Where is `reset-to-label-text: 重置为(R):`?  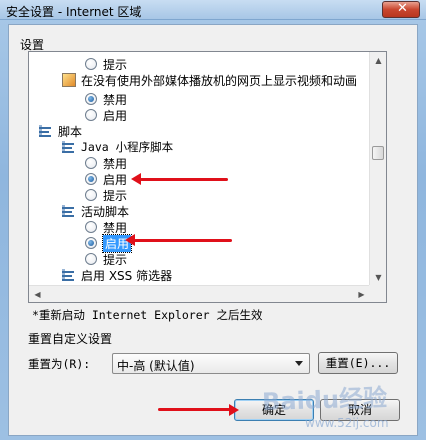 reset-to-label-text: 重置为(R): is located at coordinates (59, 364).